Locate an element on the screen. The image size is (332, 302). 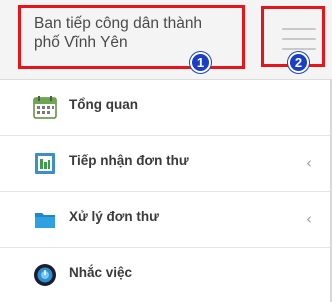
sidebar-item-label: Xử lý đơn thư is located at coordinates (114, 216).